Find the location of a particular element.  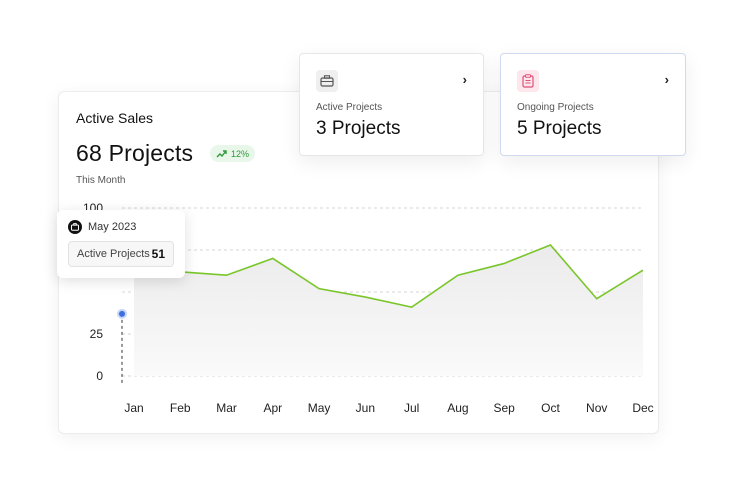

x-tick-label-jan: Jan is located at coordinates (133, 408).